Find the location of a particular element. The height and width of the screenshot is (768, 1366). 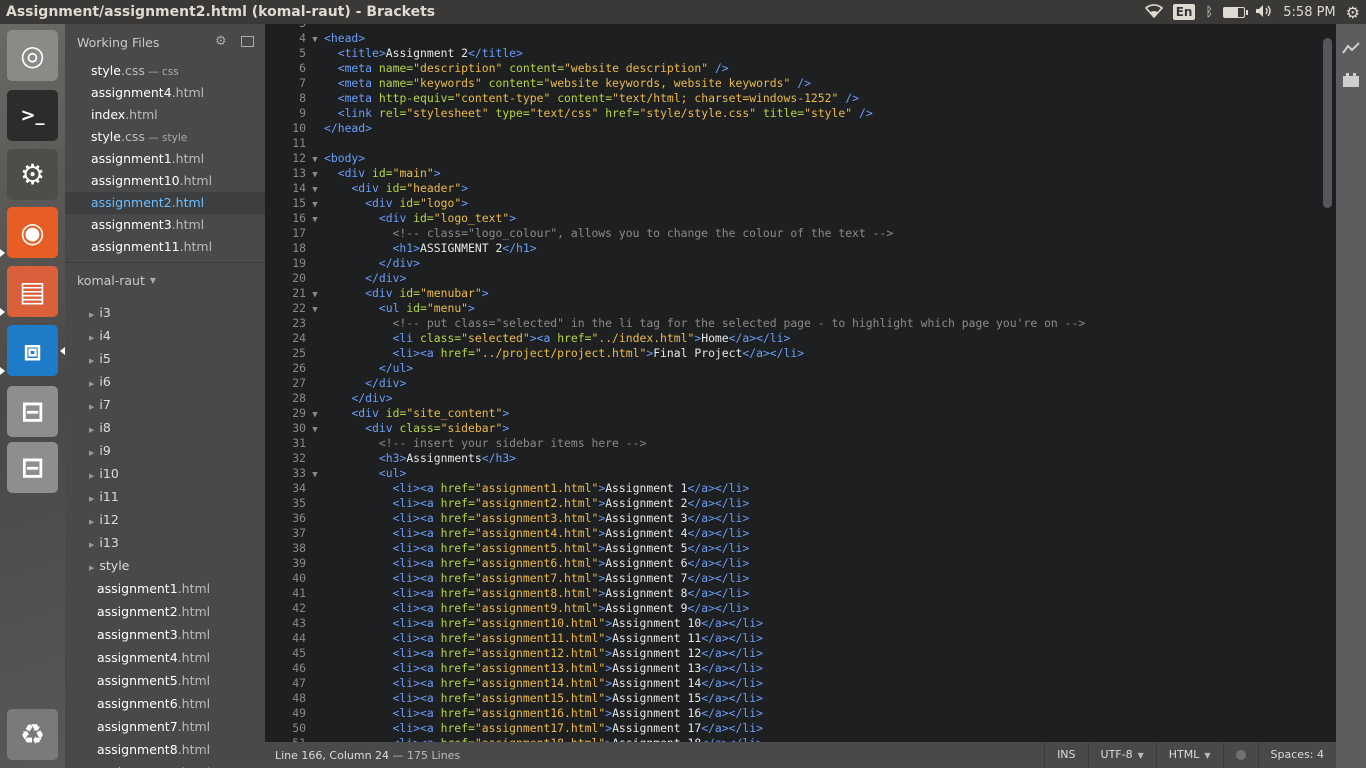

working-file-item: style.css — style is located at coordinates (165, 137).